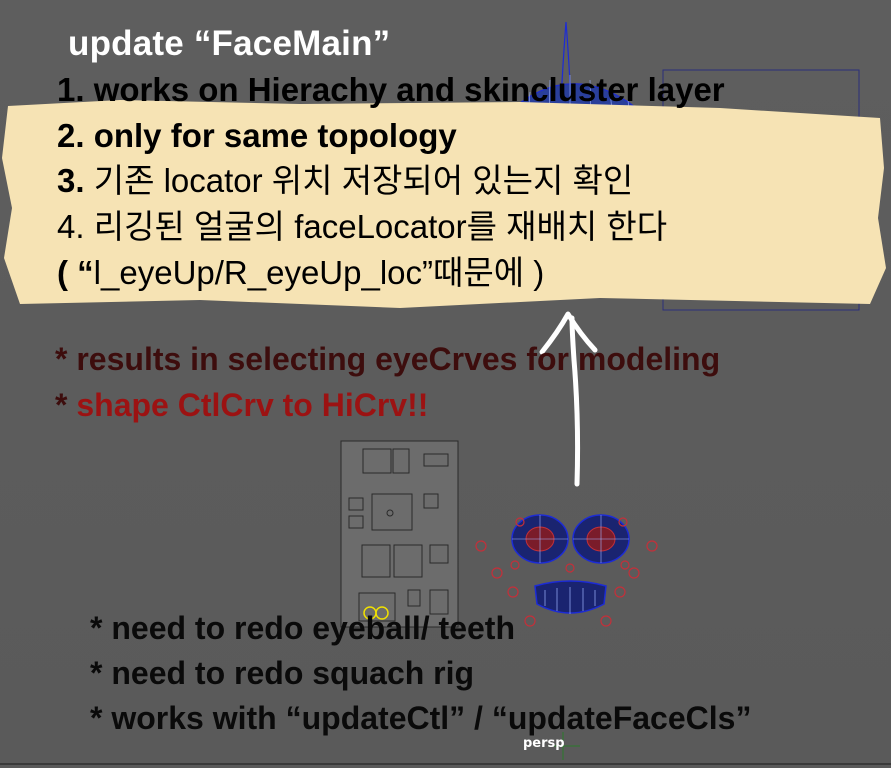 Image resolution: width=891 pixels, height=768 pixels. What do you see at coordinates (345, 180) in the screenshot?
I see `step-3: 3. 기존 locator 위치 저장되어 있는지 확인` at bounding box center [345, 180].